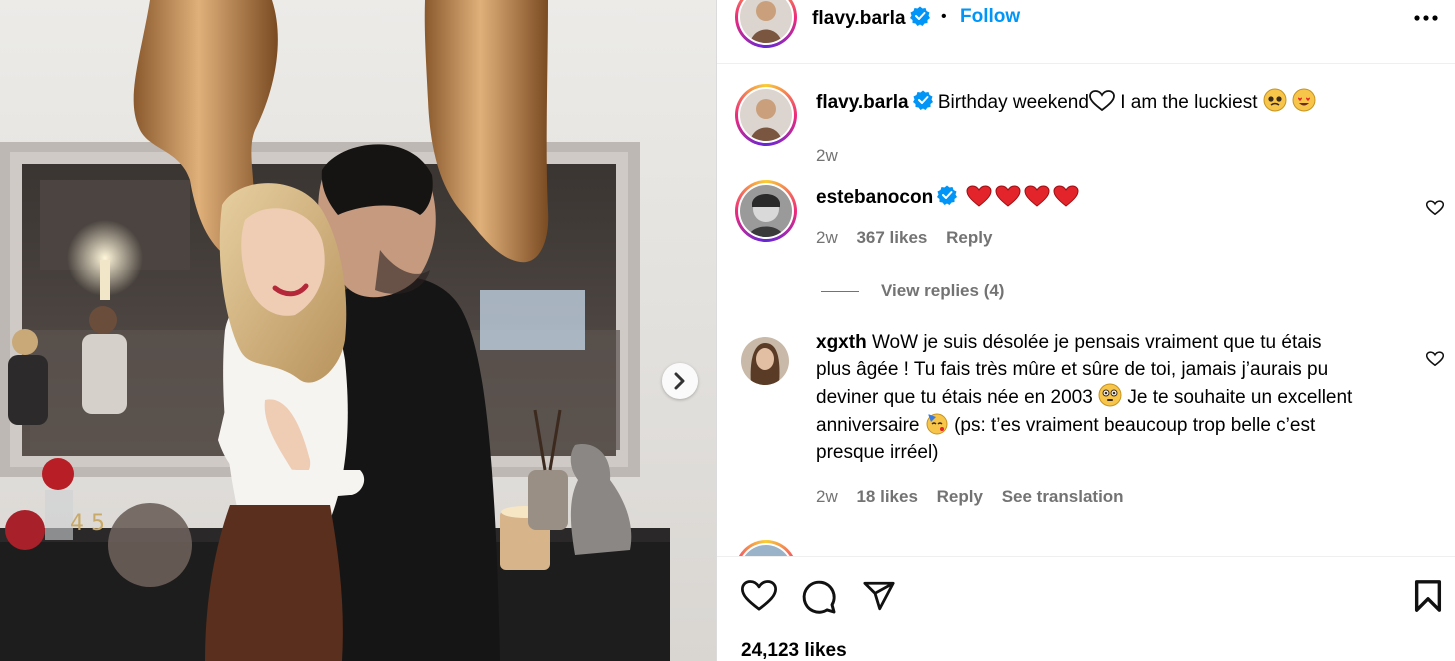 The height and width of the screenshot is (661, 1455). Describe the element at coordinates (874, 197) in the screenshot. I see `comment-username: estebanocon` at that location.